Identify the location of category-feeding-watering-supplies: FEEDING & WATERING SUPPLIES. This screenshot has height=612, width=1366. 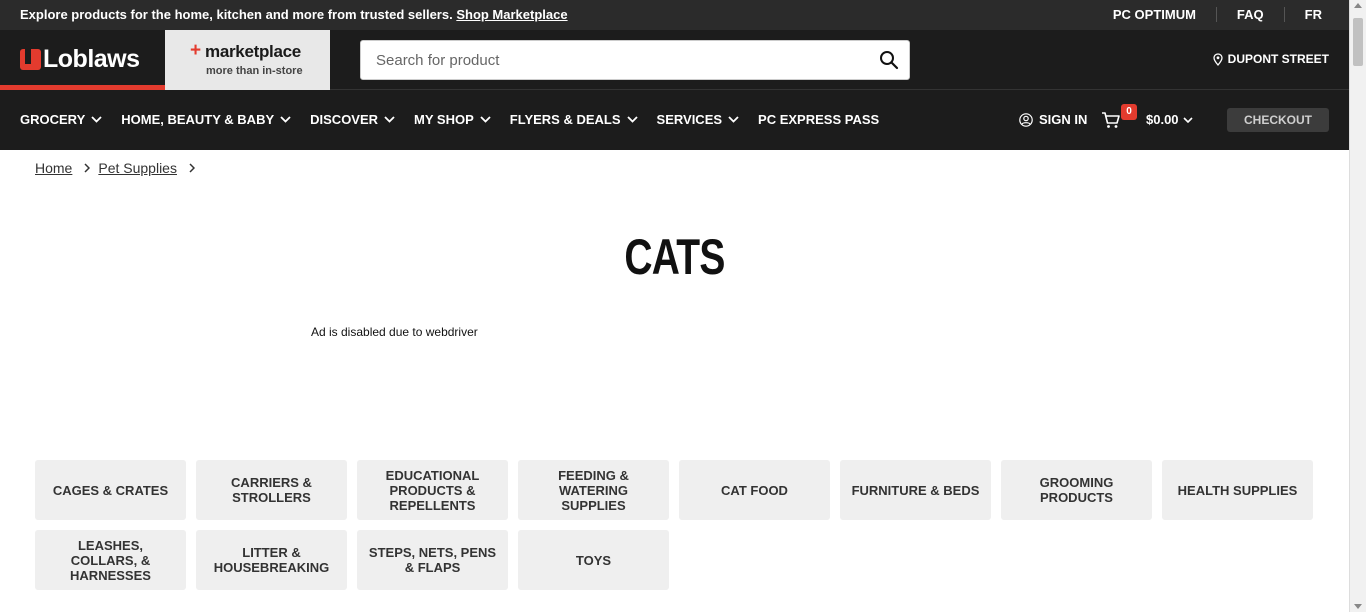
(593, 490).